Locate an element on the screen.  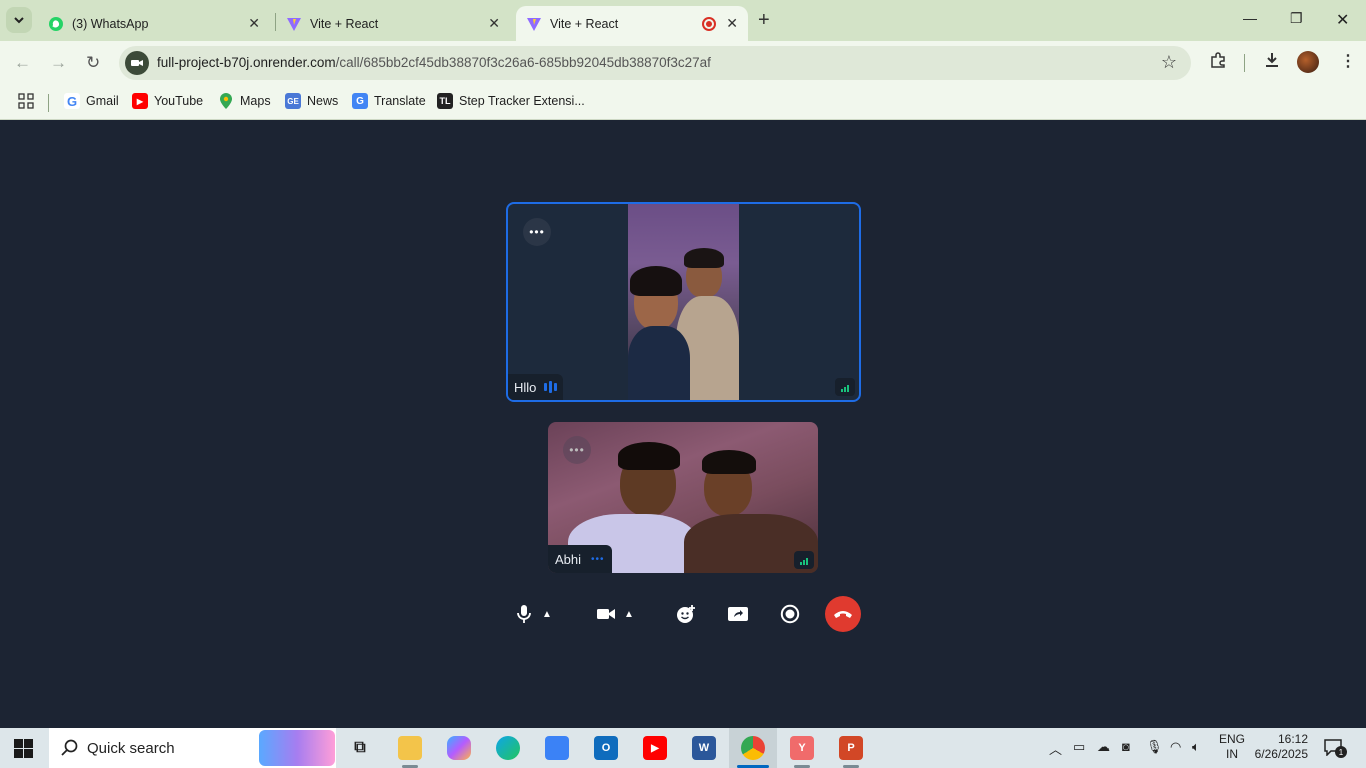
video-camera-icon is located at coordinates (606, 614).